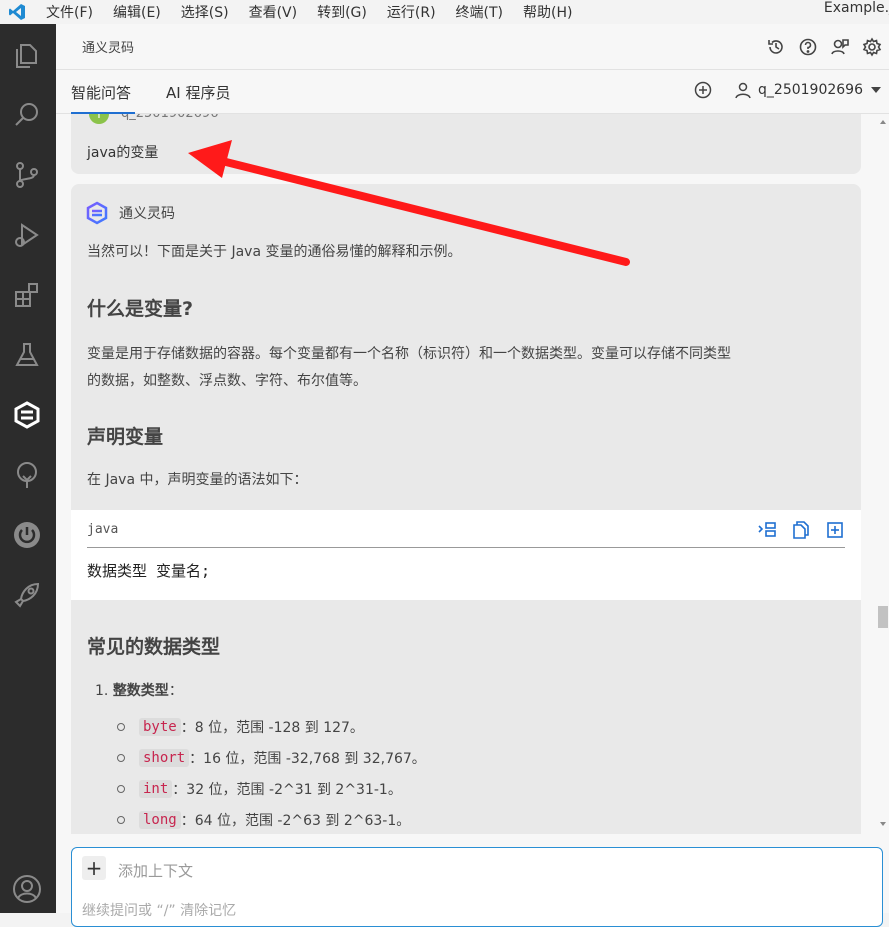 The image size is (889, 927). What do you see at coordinates (27, 595) in the screenshot?
I see `rocket-icon` at bounding box center [27, 595].